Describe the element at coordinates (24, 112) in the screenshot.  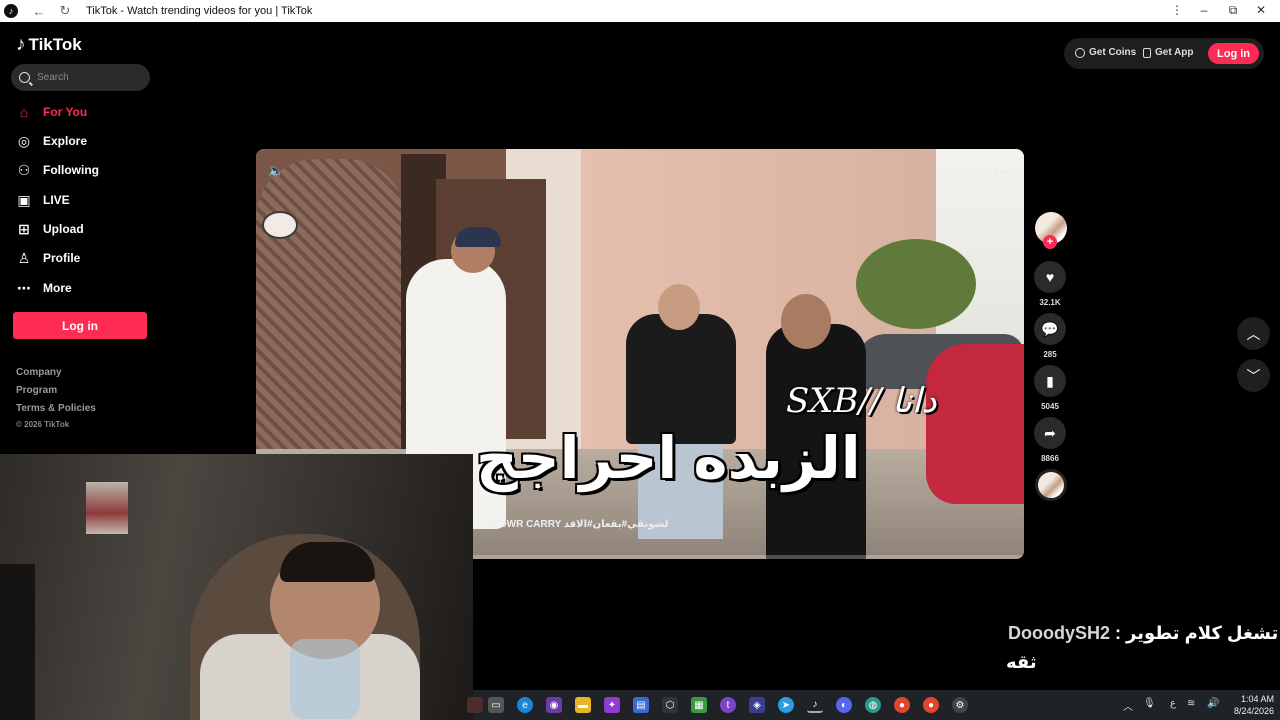
I see `home-icon: ⌂` at that location.